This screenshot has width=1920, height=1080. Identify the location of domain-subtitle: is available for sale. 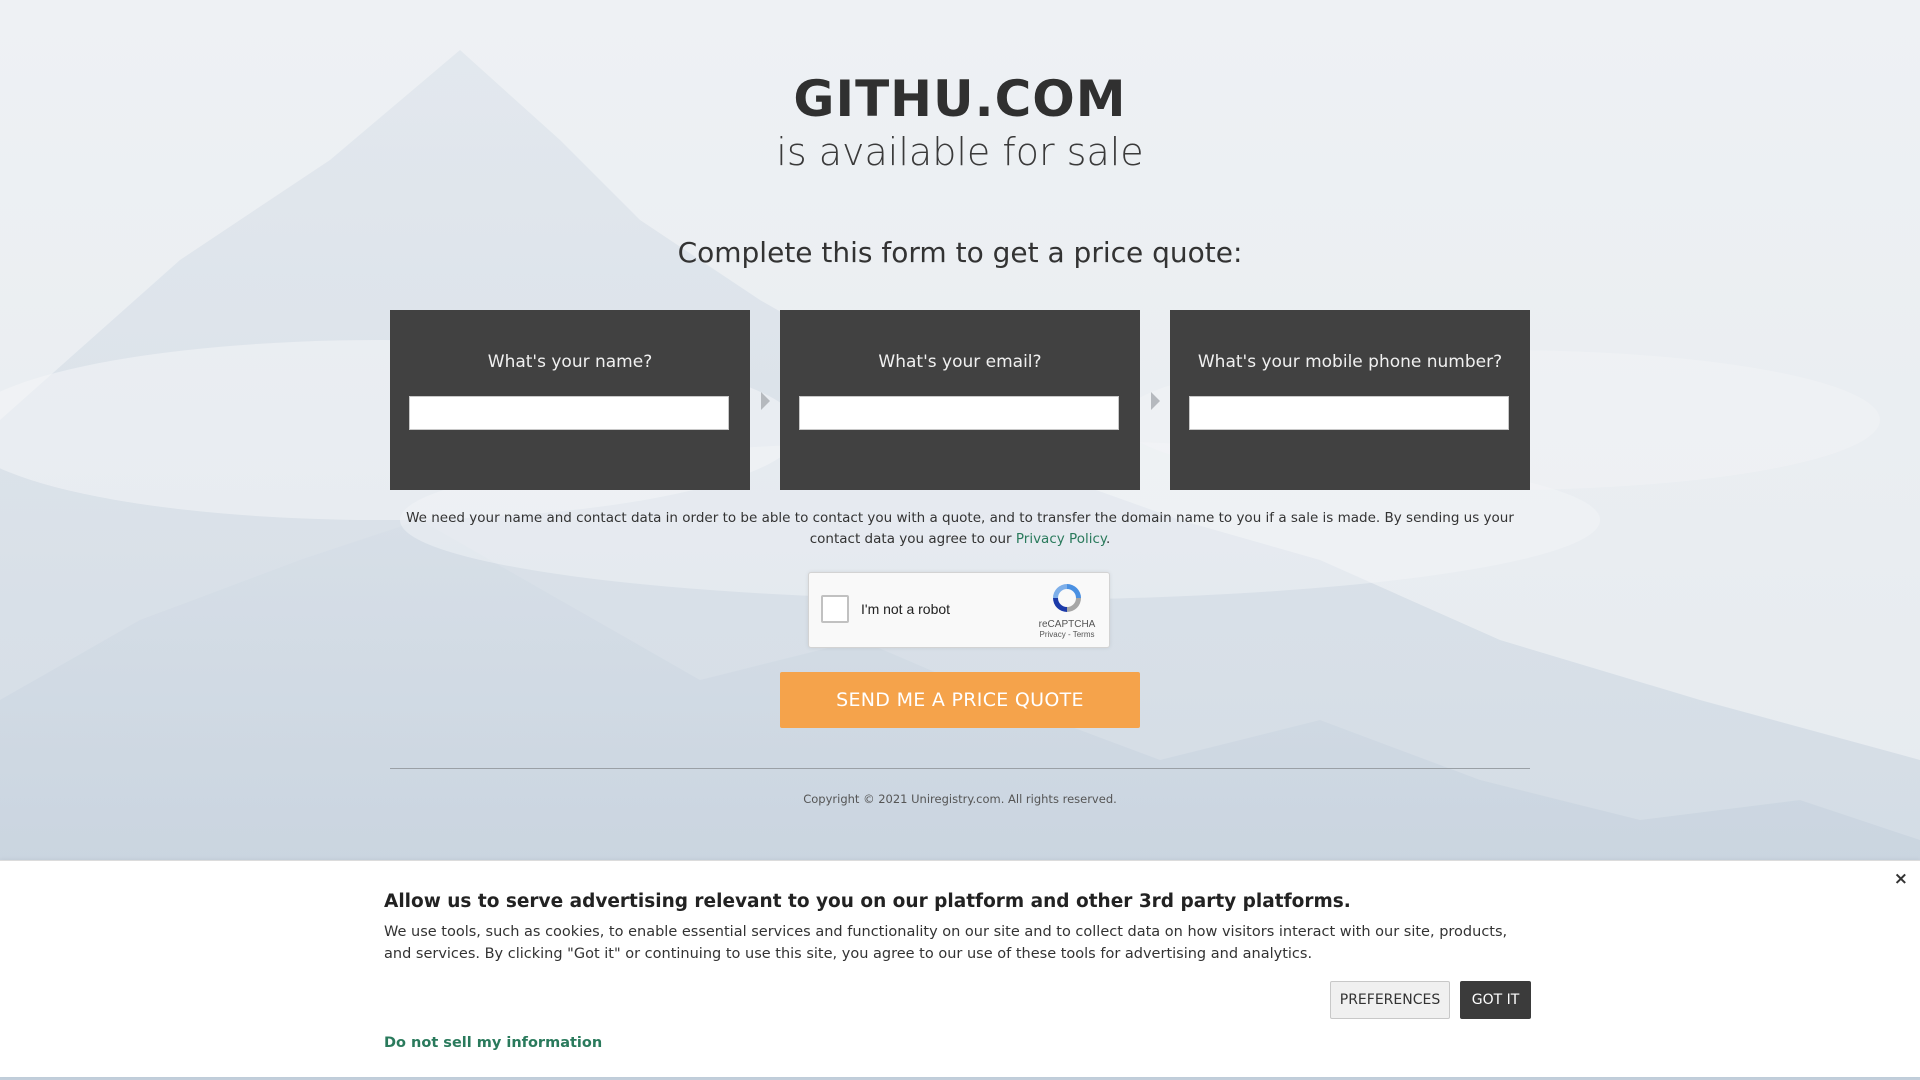
(960, 152).